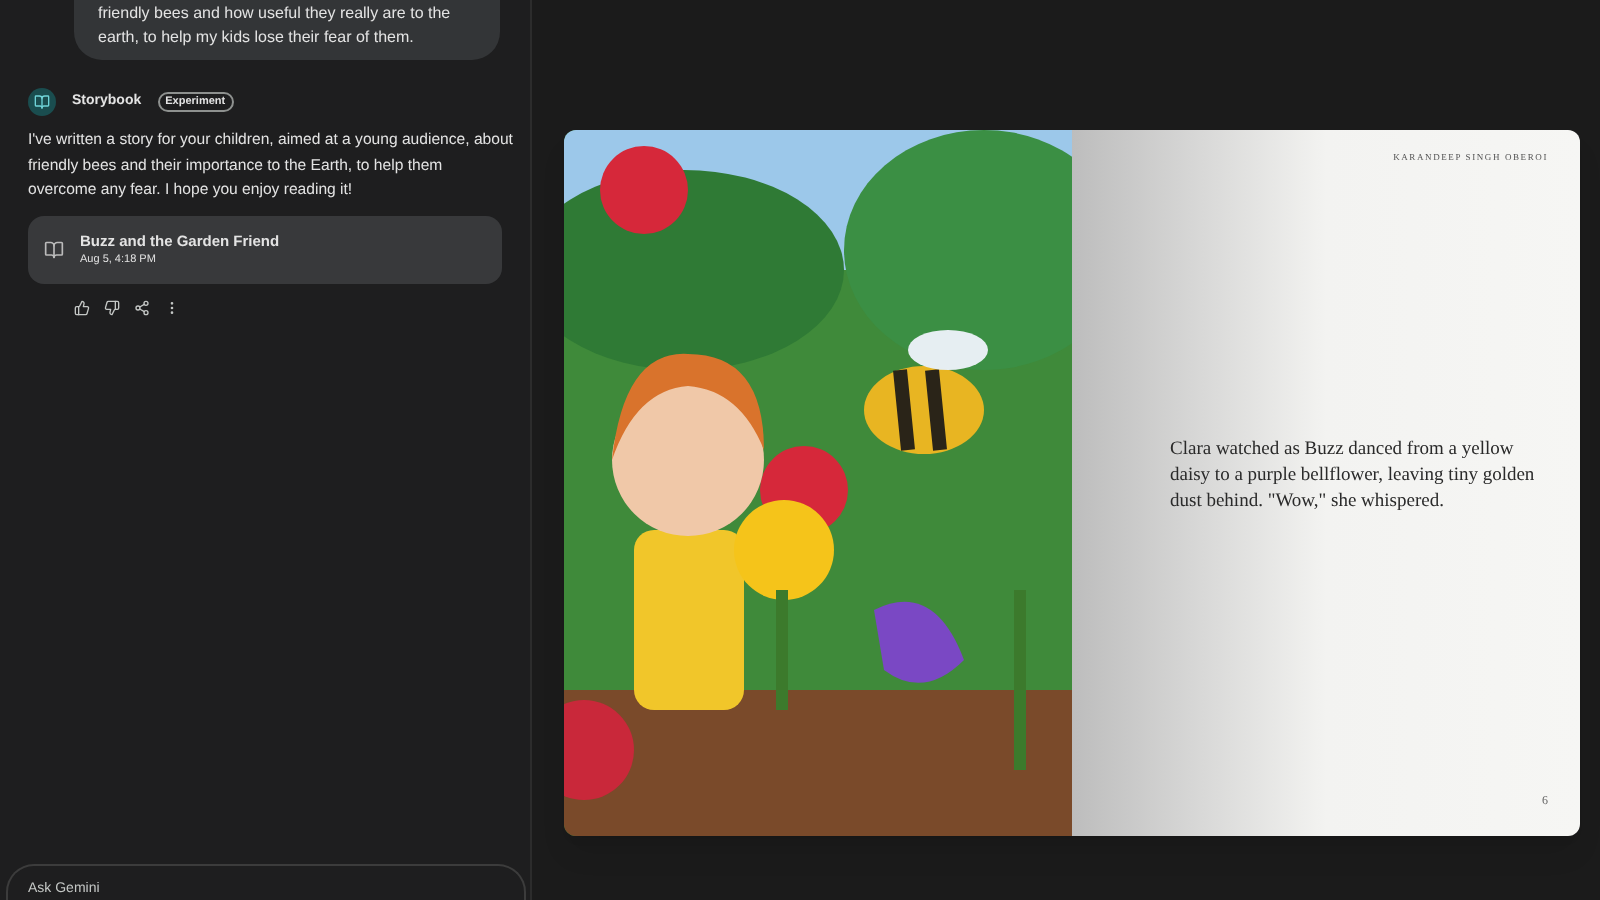 This screenshot has width=1600, height=900. I want to click on user-message: friendly bees and how useful they really are to the earth, to help my kids lose their fear of them., so click(287, 30).